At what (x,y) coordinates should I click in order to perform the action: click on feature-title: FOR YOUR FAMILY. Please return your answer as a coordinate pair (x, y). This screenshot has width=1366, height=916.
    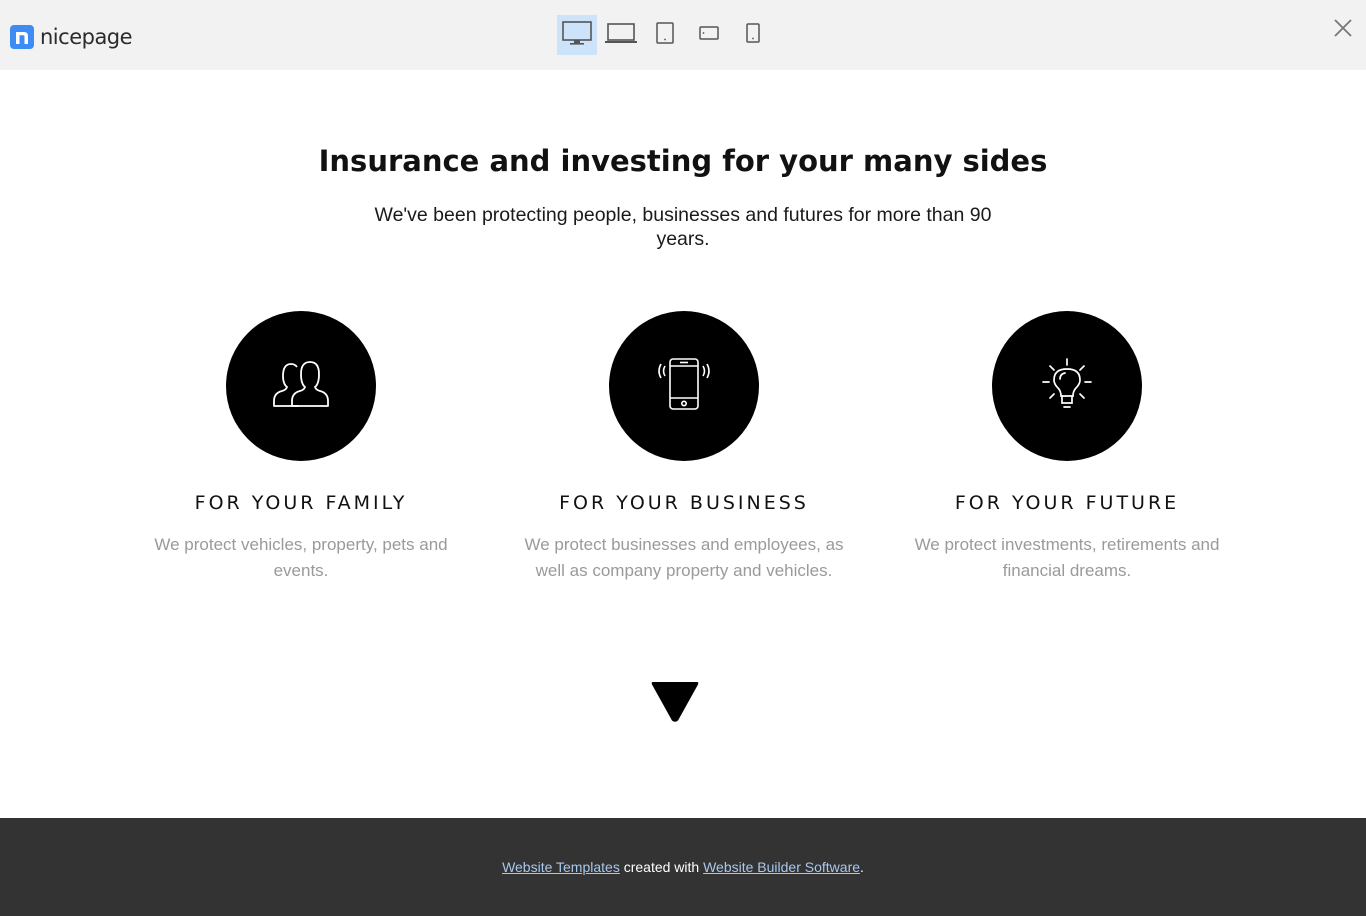
    Looking at the image, I should click on (301, 503).